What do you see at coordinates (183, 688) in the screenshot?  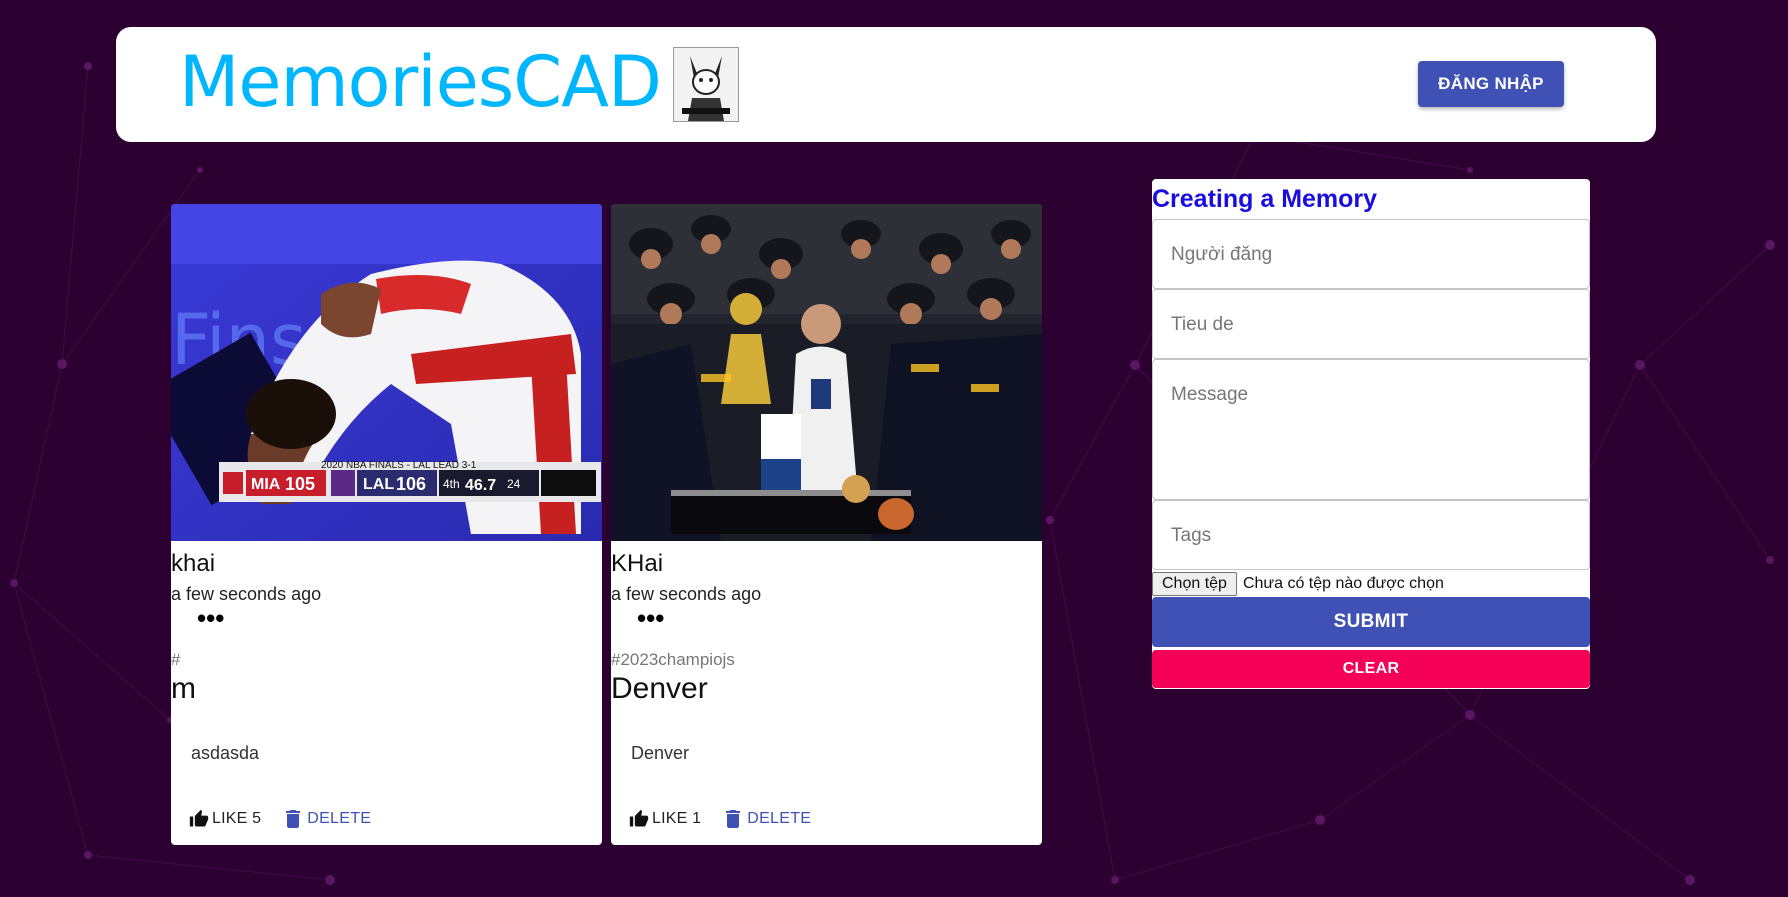 I see `card-title: m` at bounding box center [183, 688].